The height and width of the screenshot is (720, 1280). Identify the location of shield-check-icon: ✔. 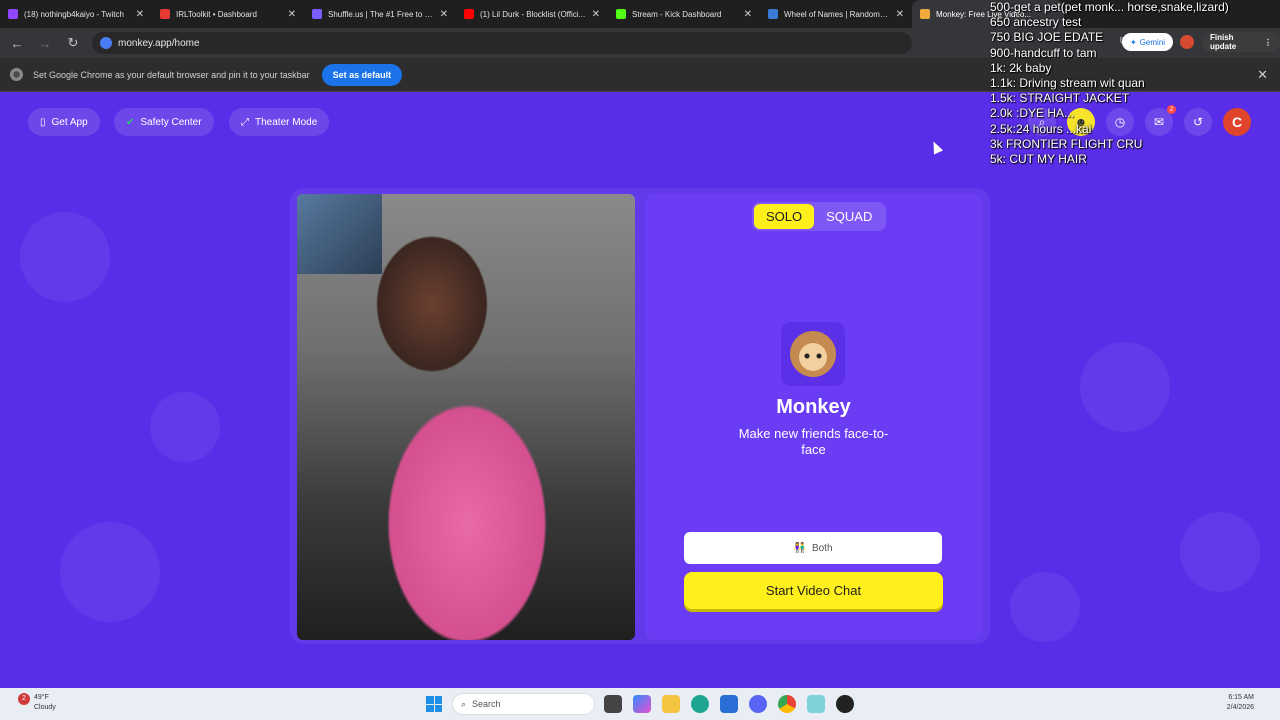
(130, 122).